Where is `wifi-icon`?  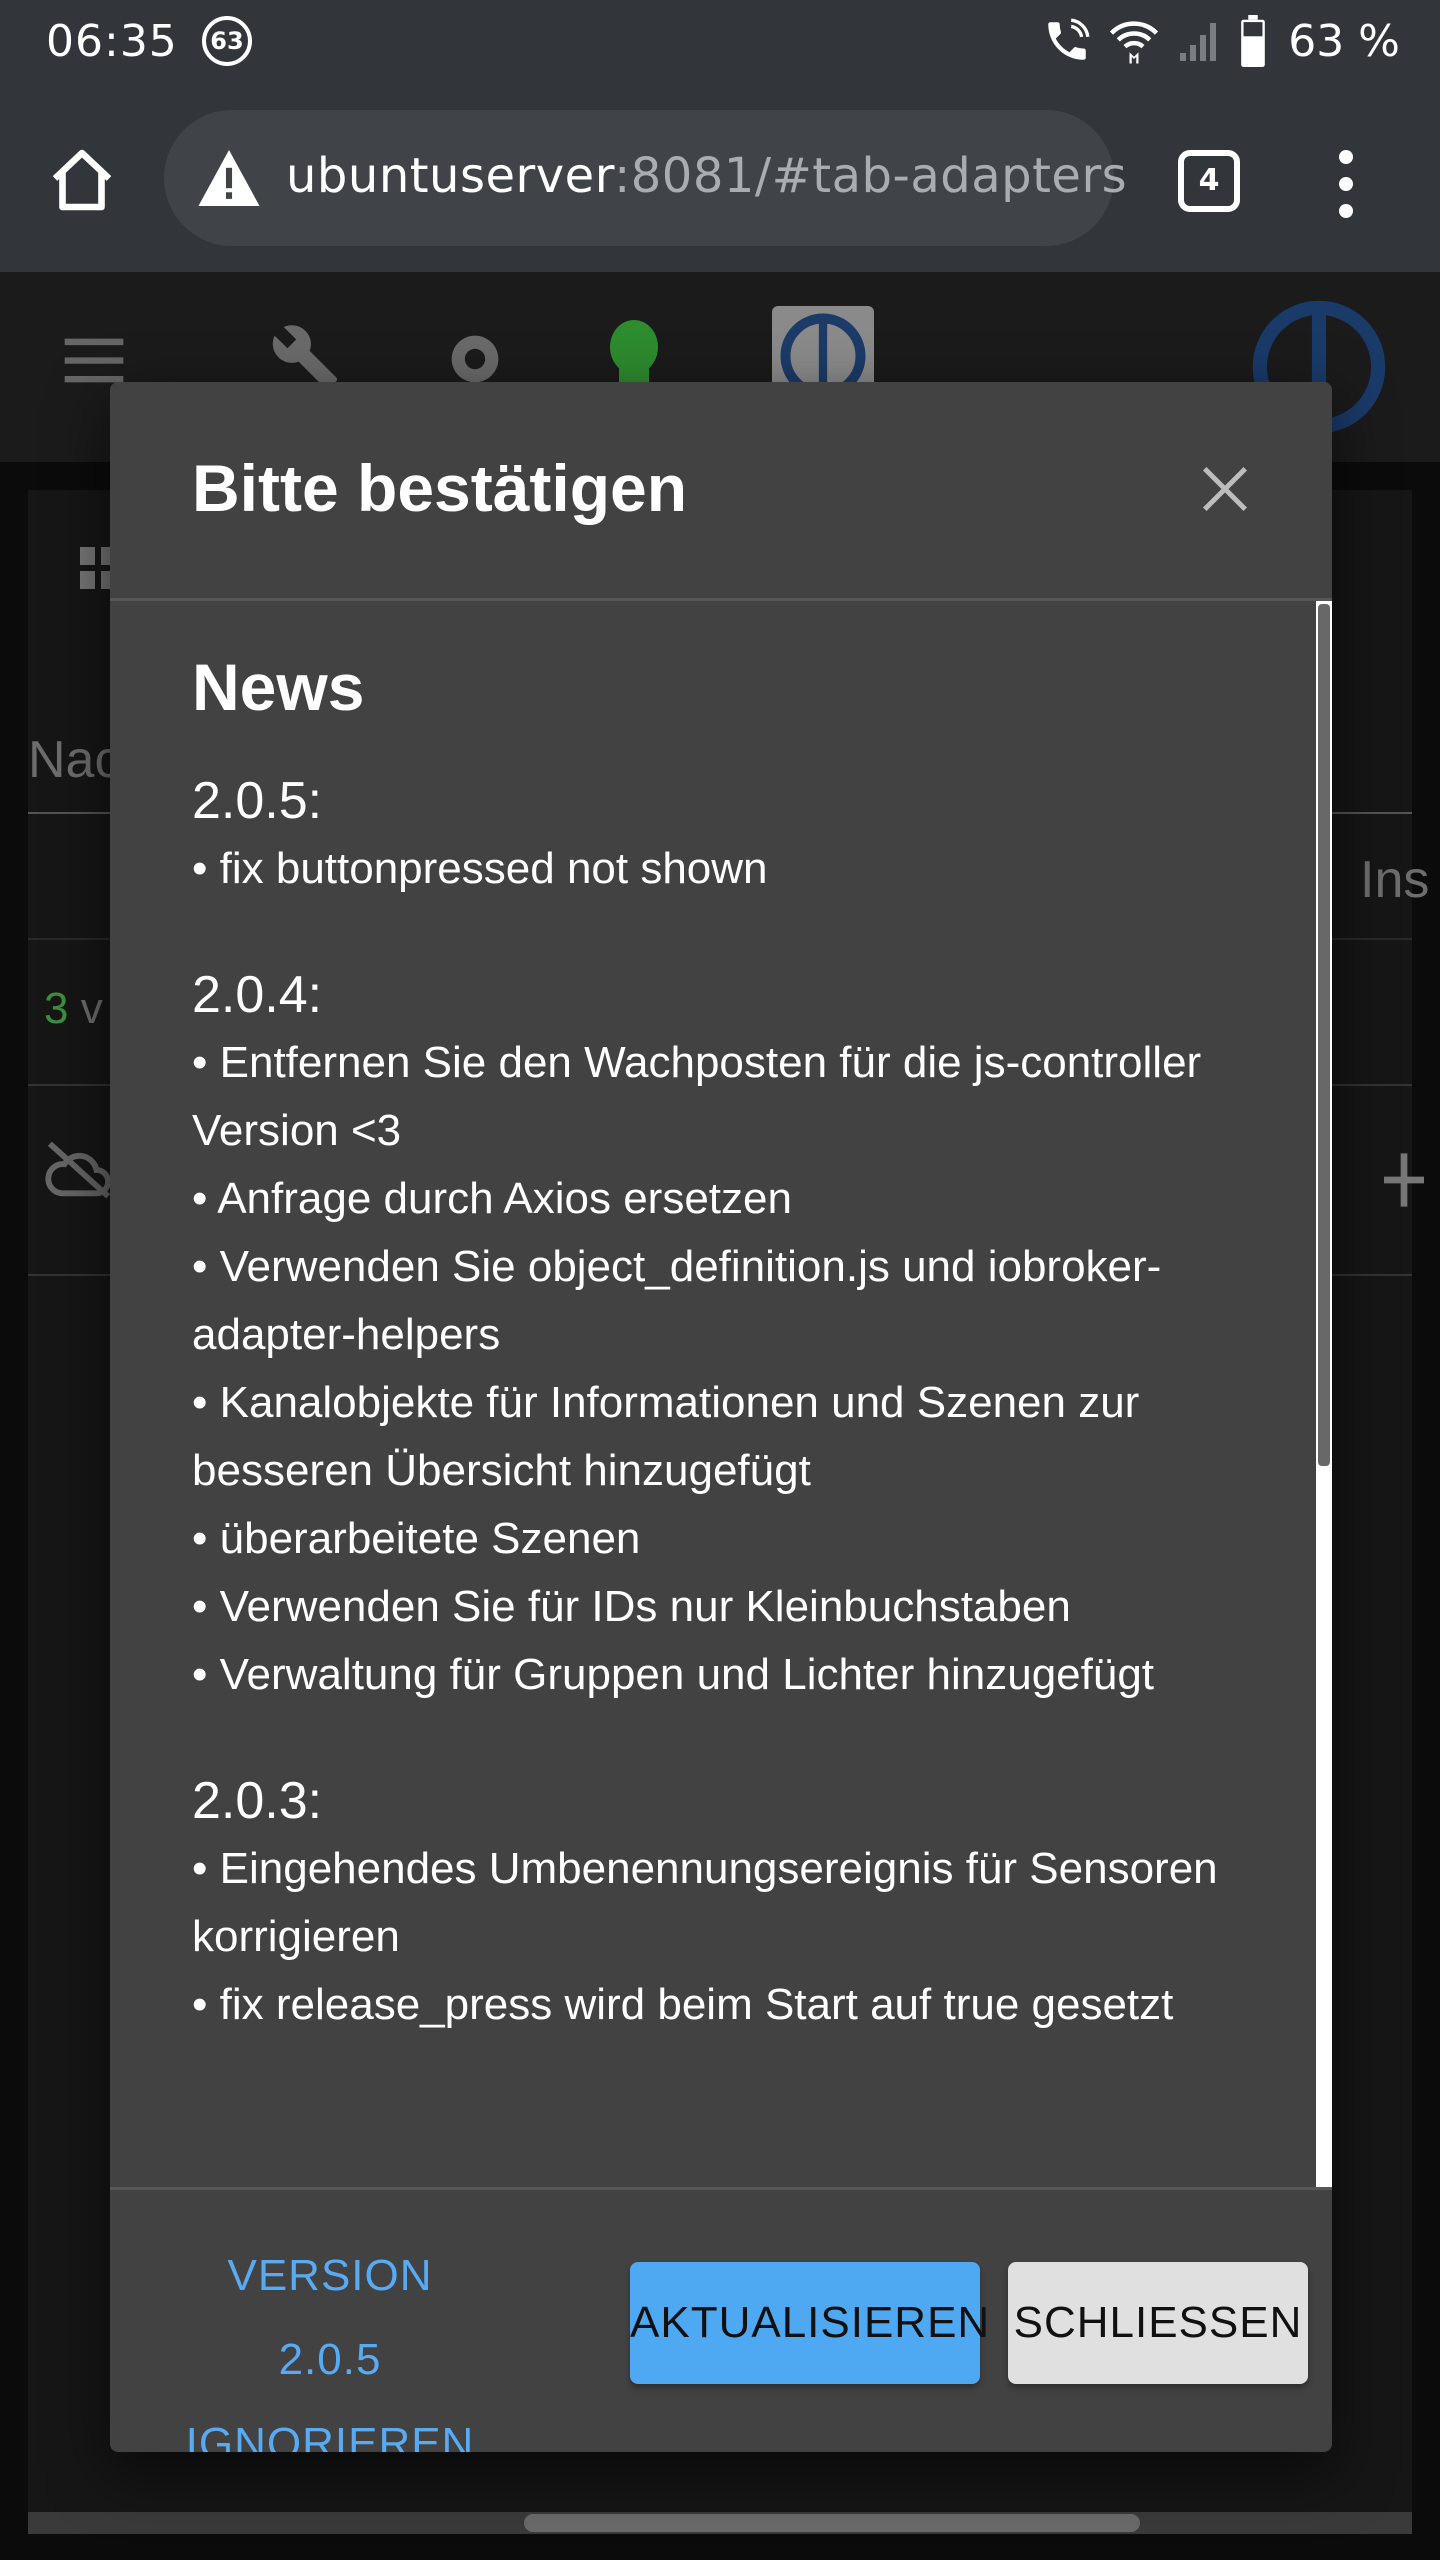 wifi-icon is located at coordinates (1134, 42).